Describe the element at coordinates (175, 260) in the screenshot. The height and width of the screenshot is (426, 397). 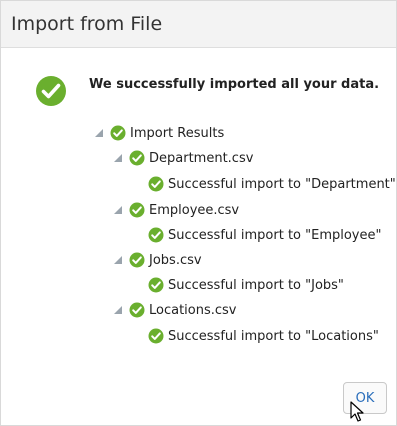
I see `file-label: Jobs.csv` at that location.